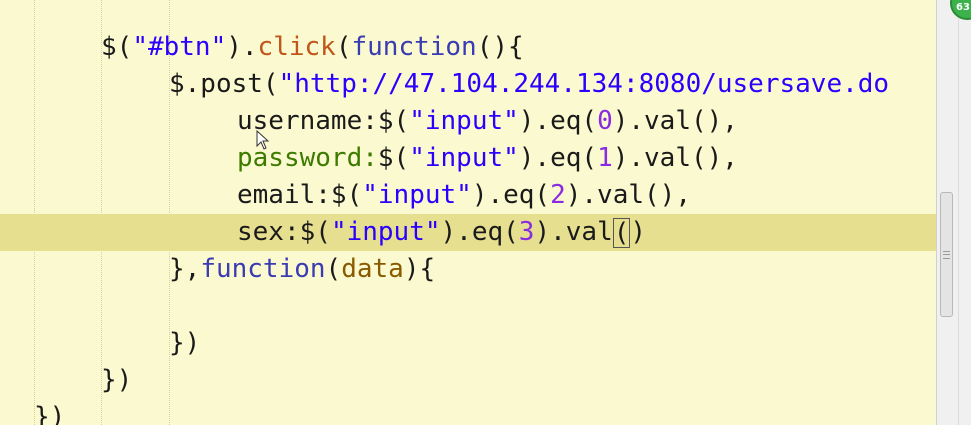  Describe the element at coordinates (284, 195) in the screenshot. I see `property-key: email:` at that location.